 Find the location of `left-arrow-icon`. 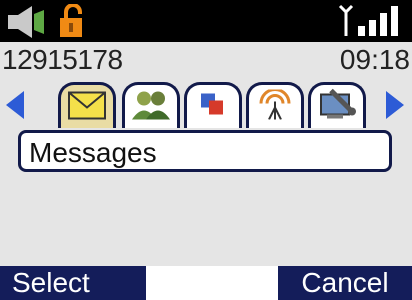

left-arrow-icon is located at coordinates (15, 107).